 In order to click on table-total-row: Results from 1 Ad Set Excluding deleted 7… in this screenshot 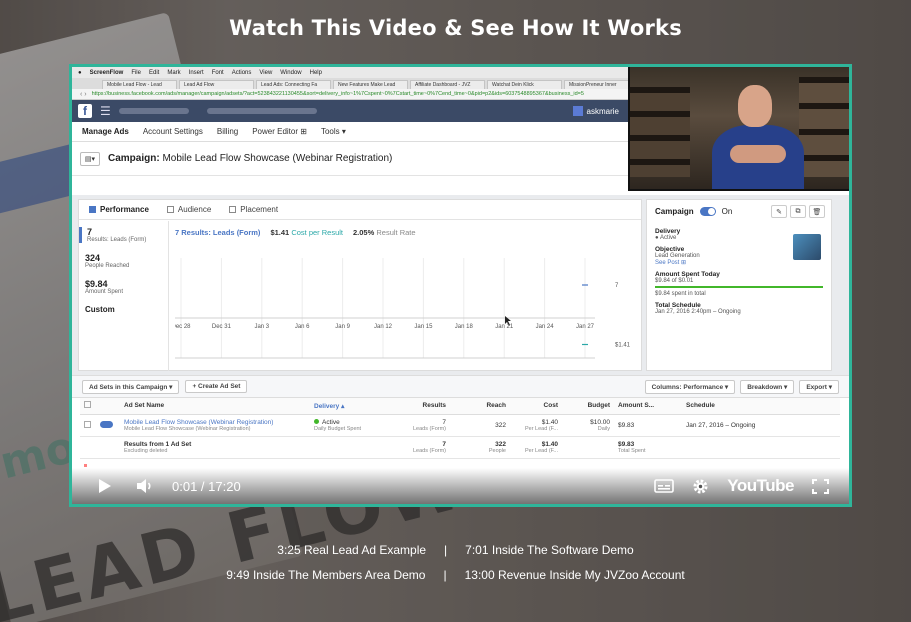, I will do `click(460, 447)`.